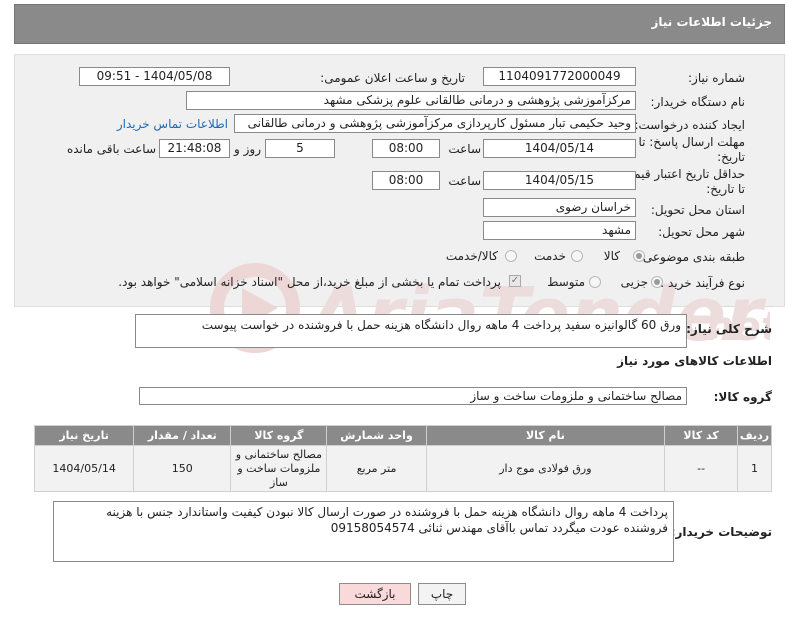 This screenshot has width=788, height=619. I want to click on price-validity-date-field: 1404/05/15, so click(559, 180).